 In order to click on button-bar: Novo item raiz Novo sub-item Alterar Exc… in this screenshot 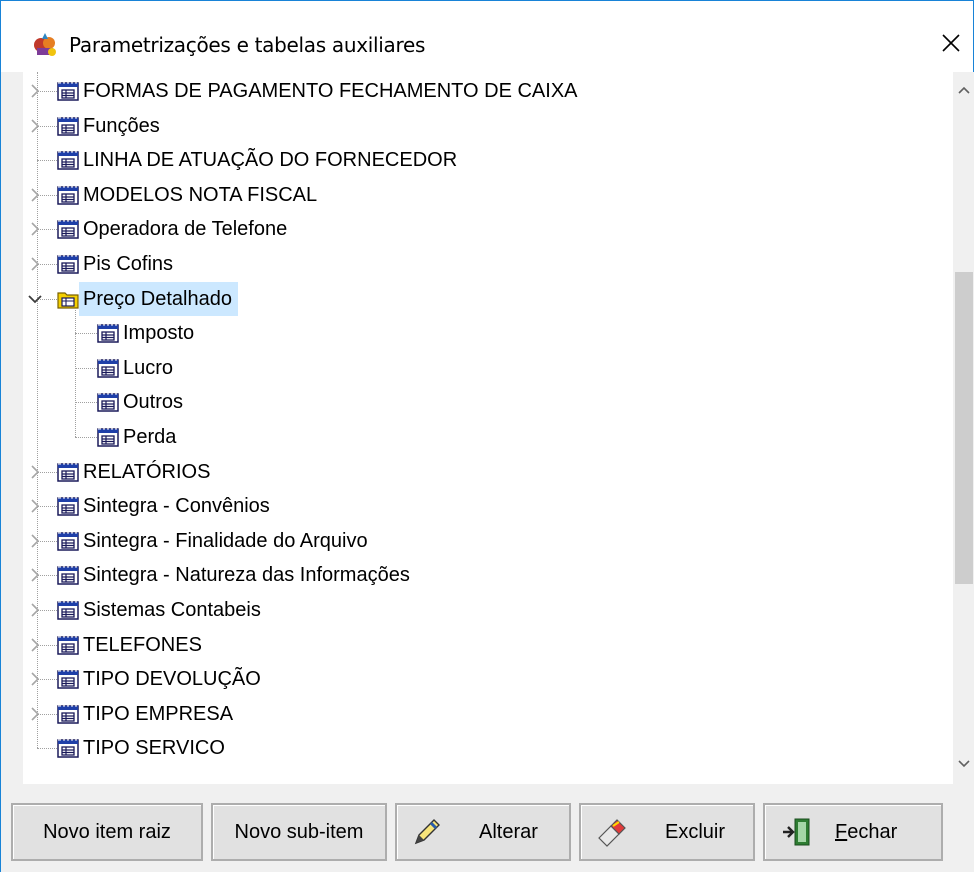, I will do `click(487, 828)`.